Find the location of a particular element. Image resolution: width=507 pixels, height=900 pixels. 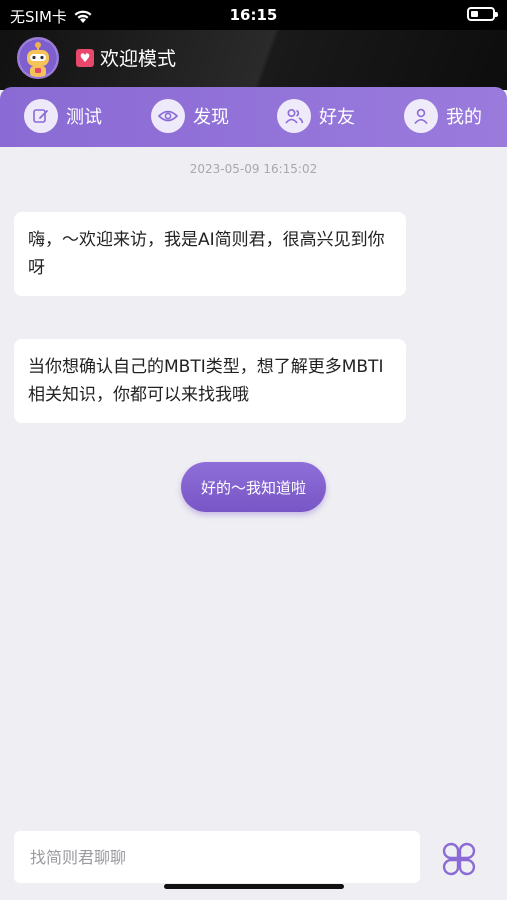

more-options-icon is located at coordinates (459, 859).